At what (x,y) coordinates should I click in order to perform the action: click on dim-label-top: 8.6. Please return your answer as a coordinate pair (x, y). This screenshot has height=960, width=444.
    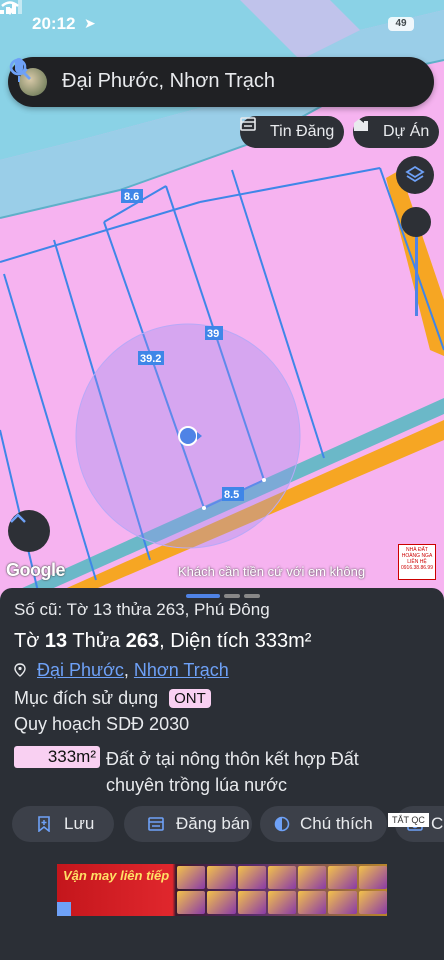
    Looking at the image, I should click on (131, 197).